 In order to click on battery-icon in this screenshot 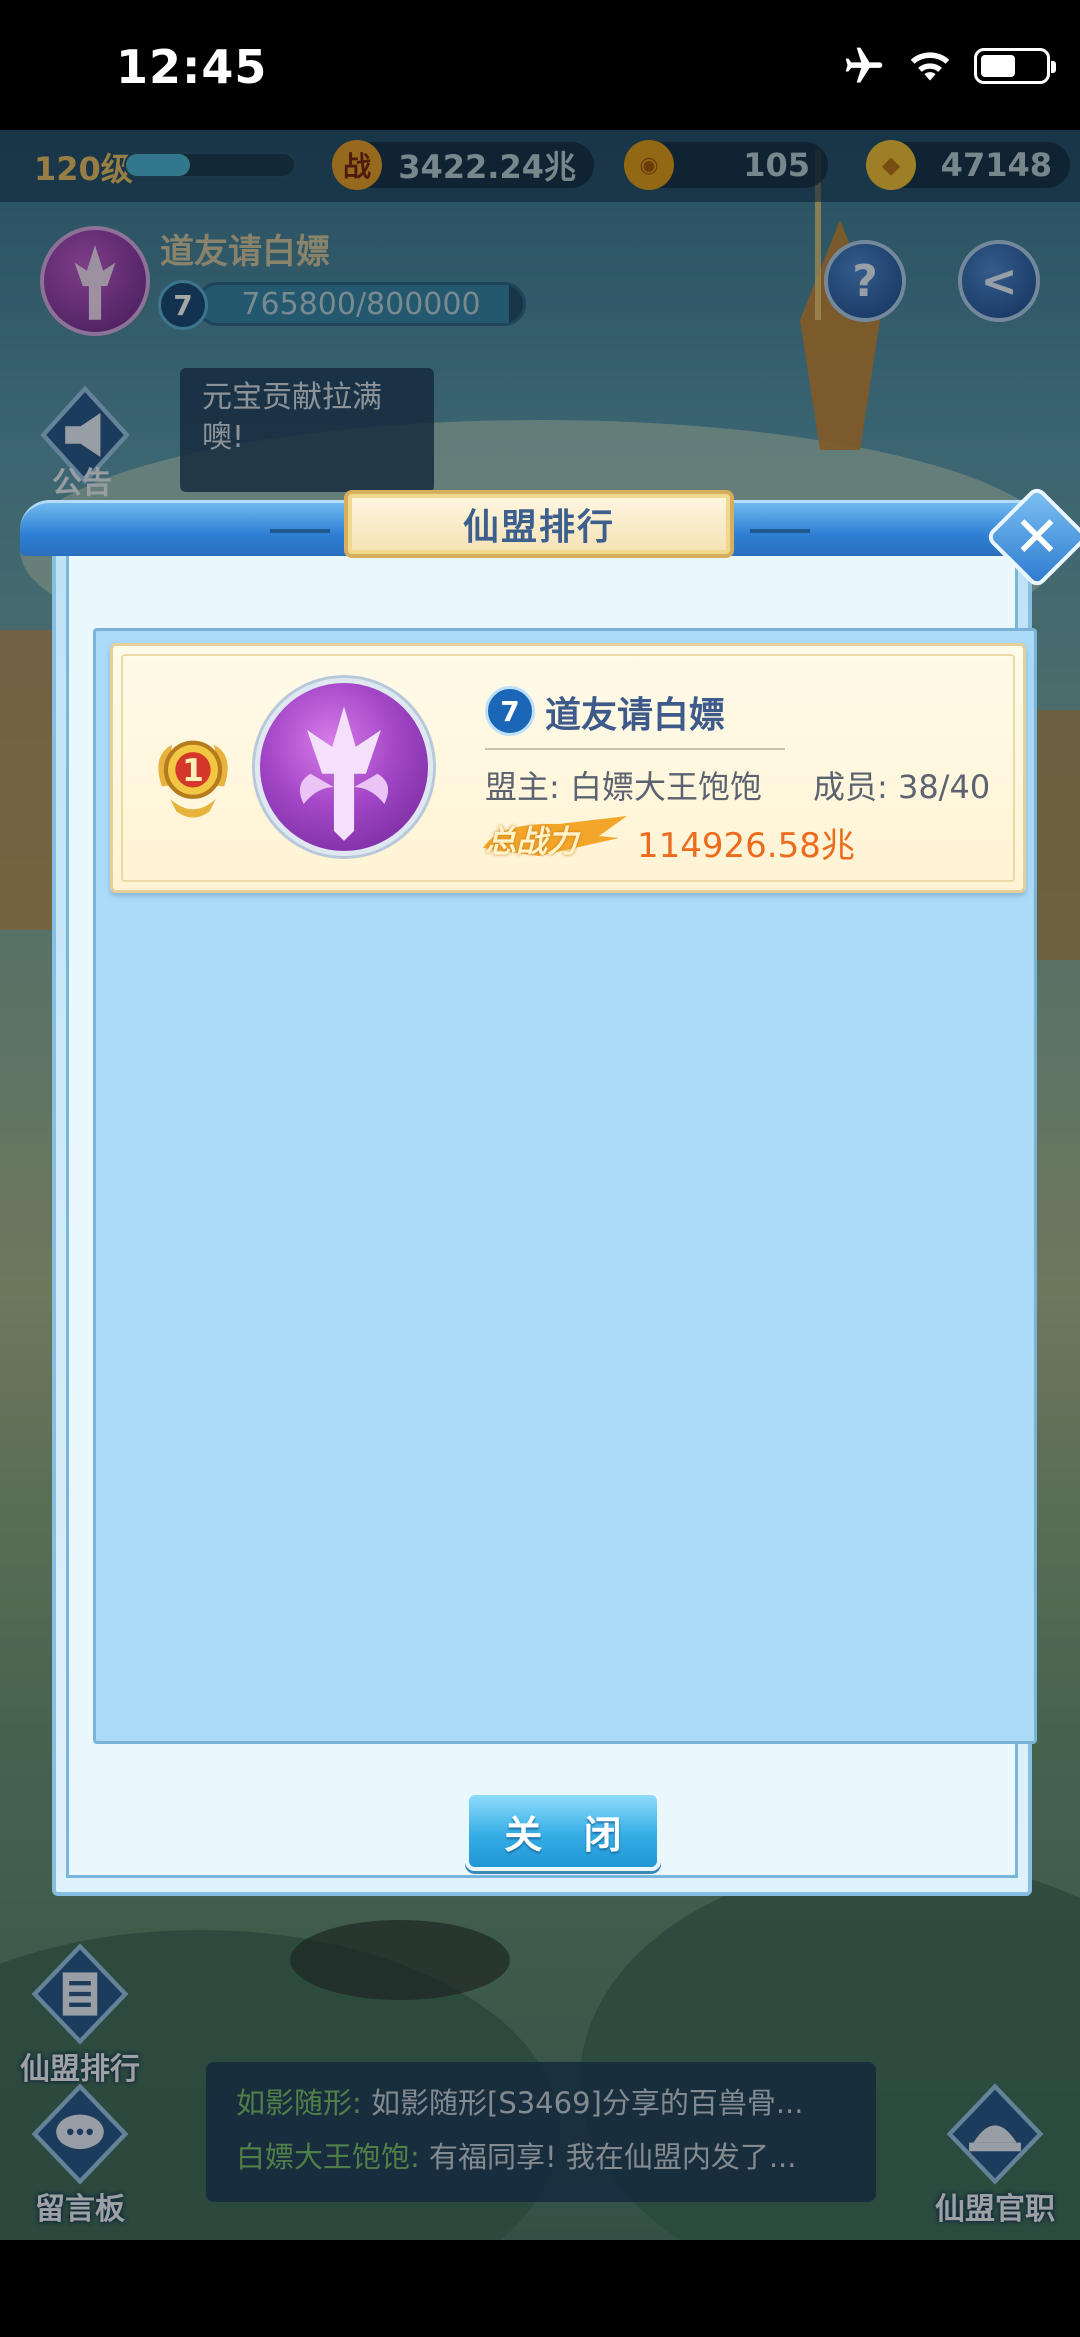, I will do `click(1015, 66)`.